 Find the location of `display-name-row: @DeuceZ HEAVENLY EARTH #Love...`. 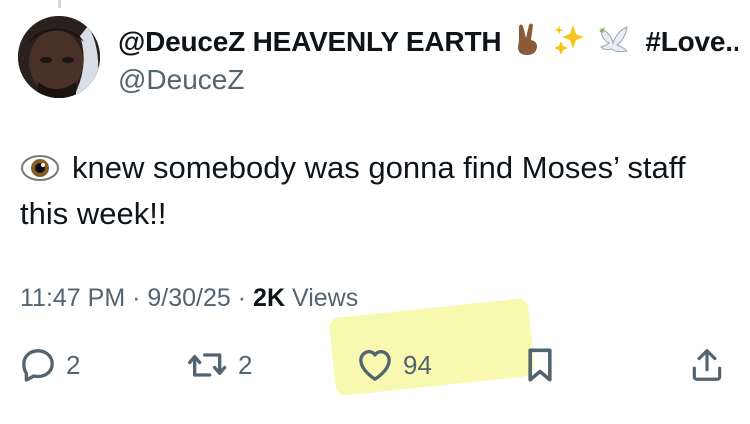

display-name-row: @DeuceZ HEAVENLY EARTH #Love... is located at coordinates (428, 42).